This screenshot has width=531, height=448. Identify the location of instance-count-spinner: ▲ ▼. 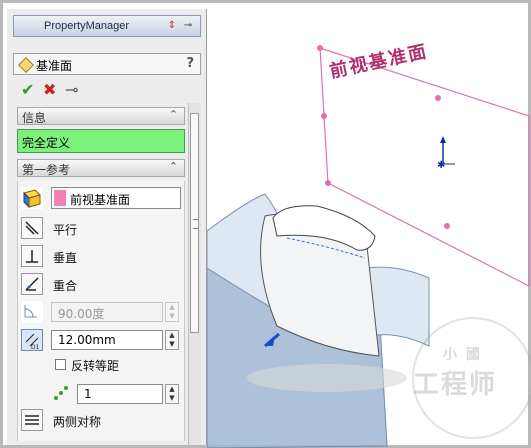
(172, 394).